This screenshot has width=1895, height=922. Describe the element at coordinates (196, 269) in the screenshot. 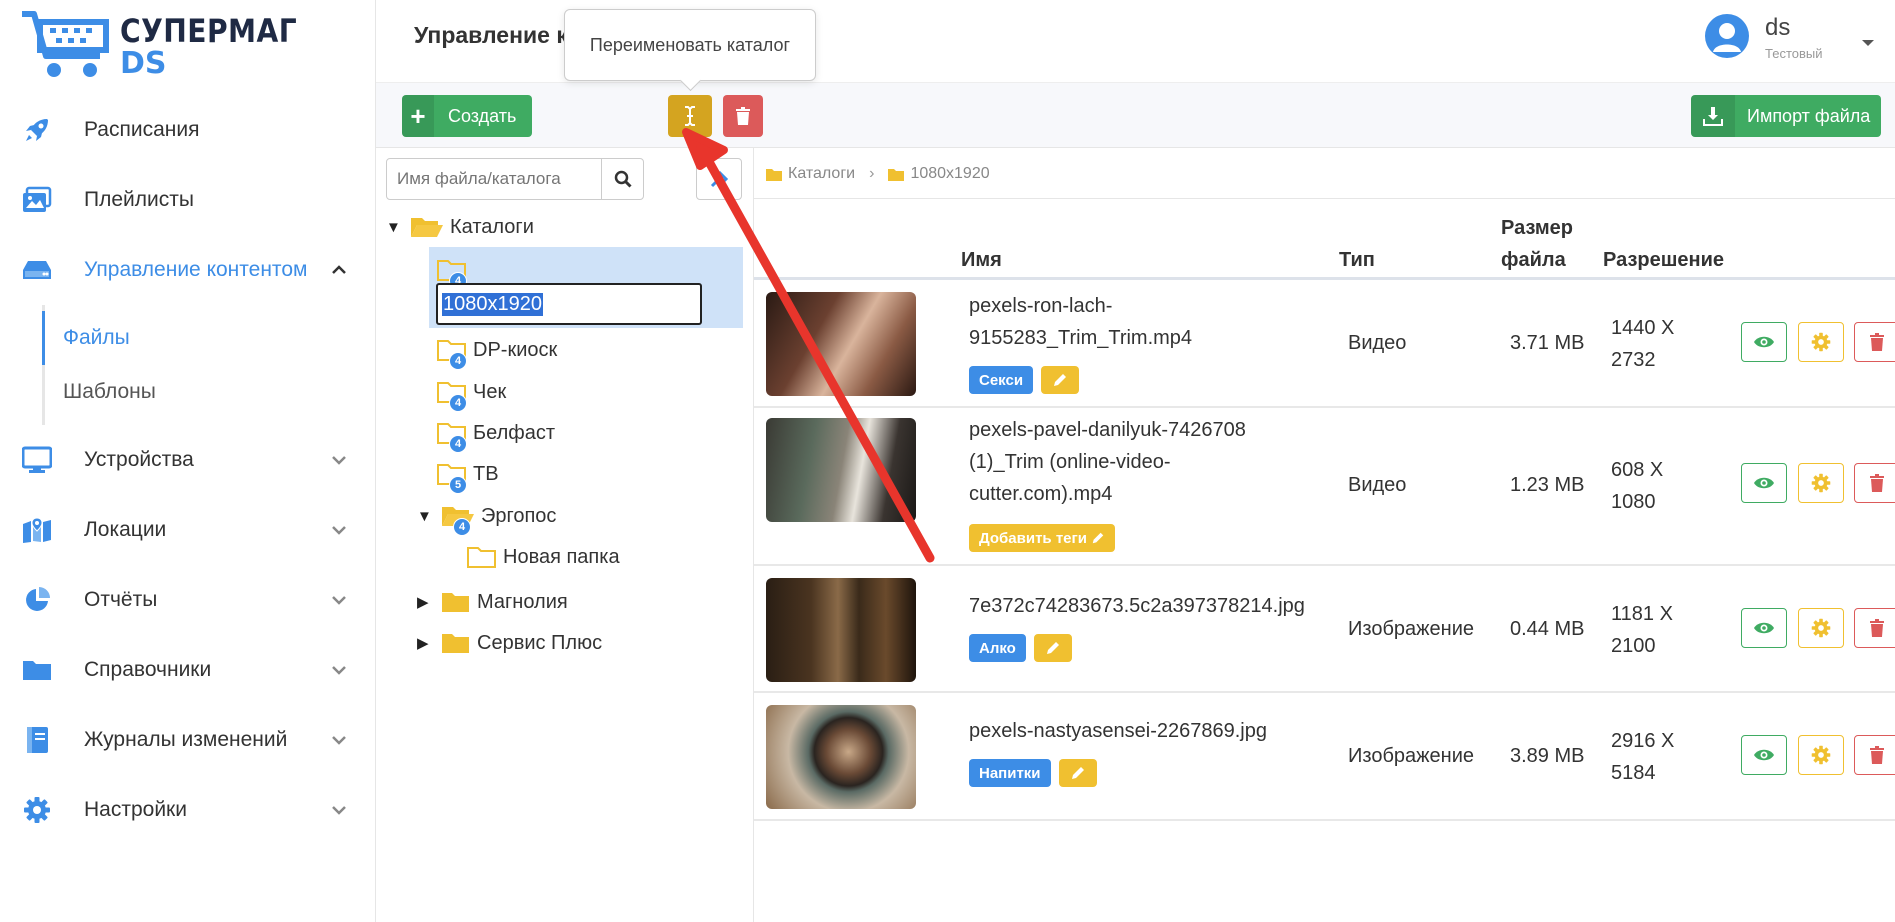

I see `sidebar-item-label: Управление контентом` at that location.